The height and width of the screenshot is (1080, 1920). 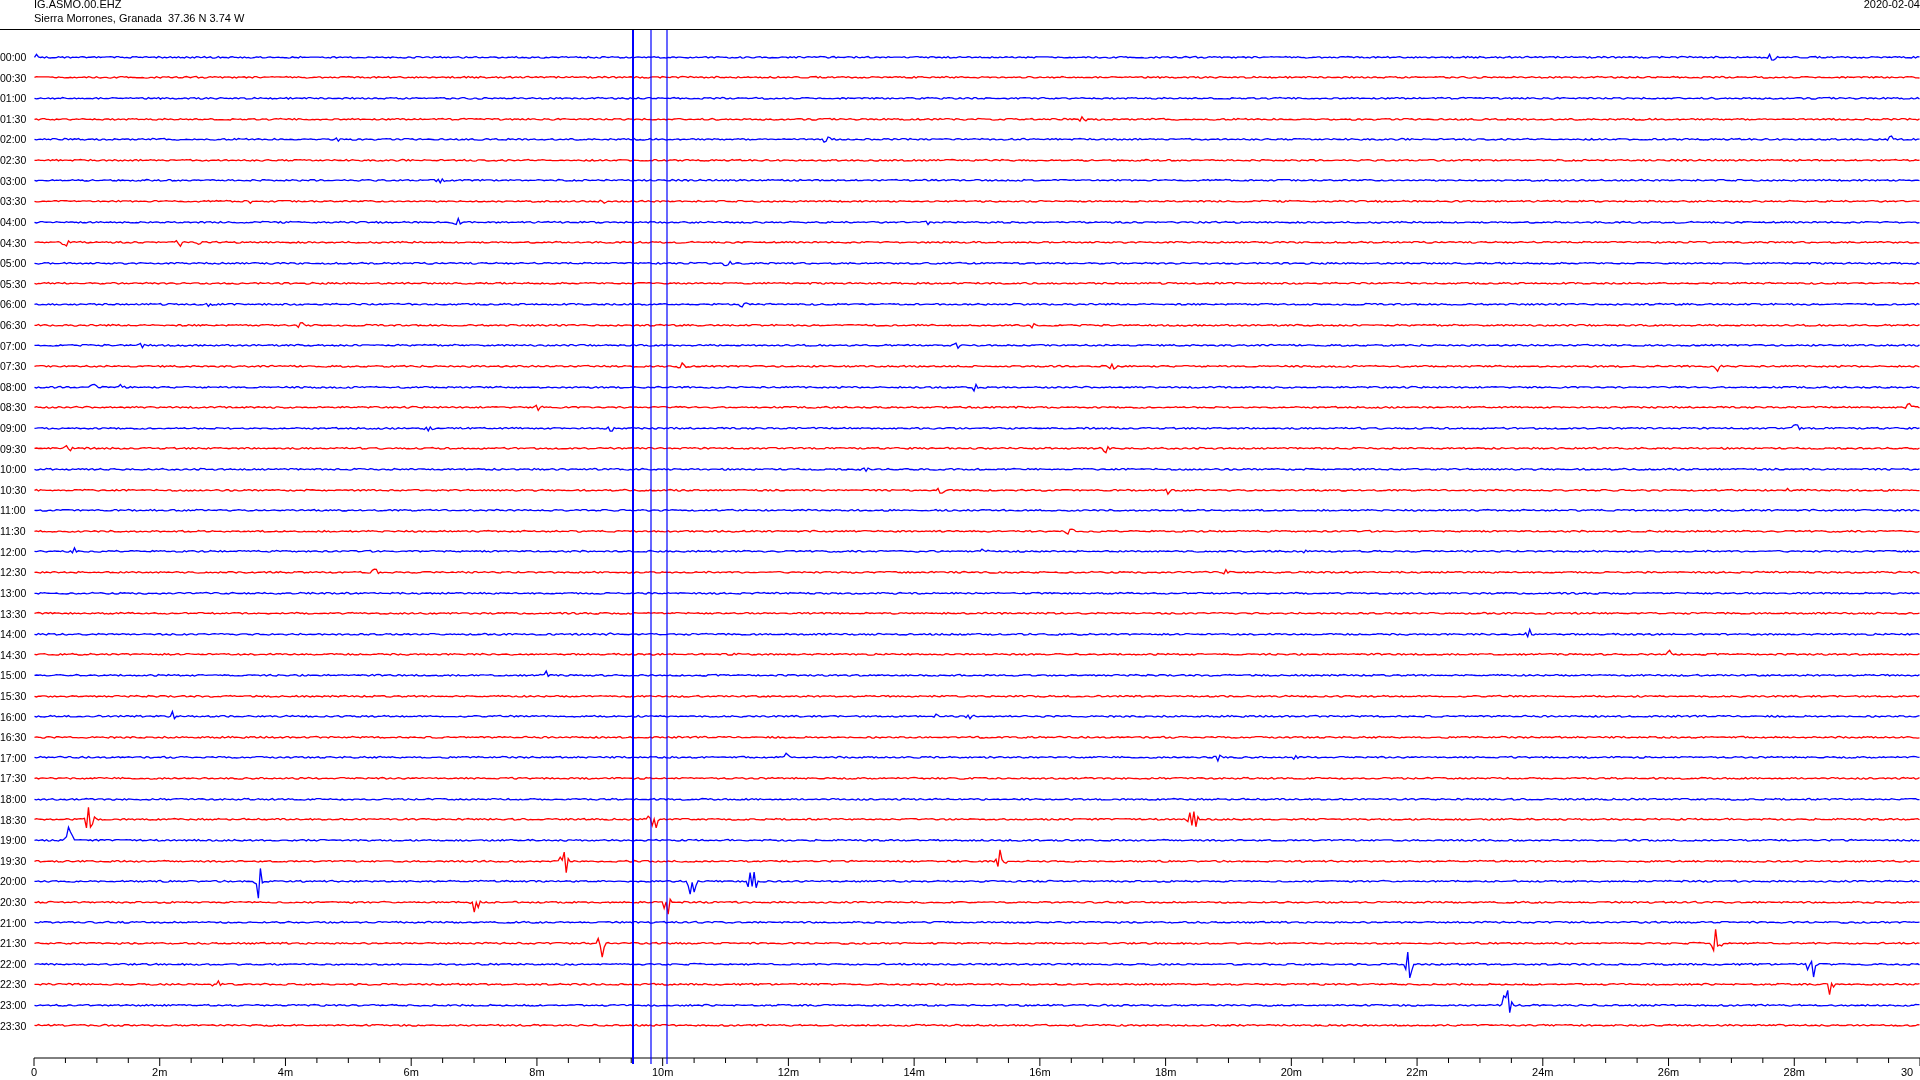 I want to click on time-label: 06:00, so click(x=14, y=304).